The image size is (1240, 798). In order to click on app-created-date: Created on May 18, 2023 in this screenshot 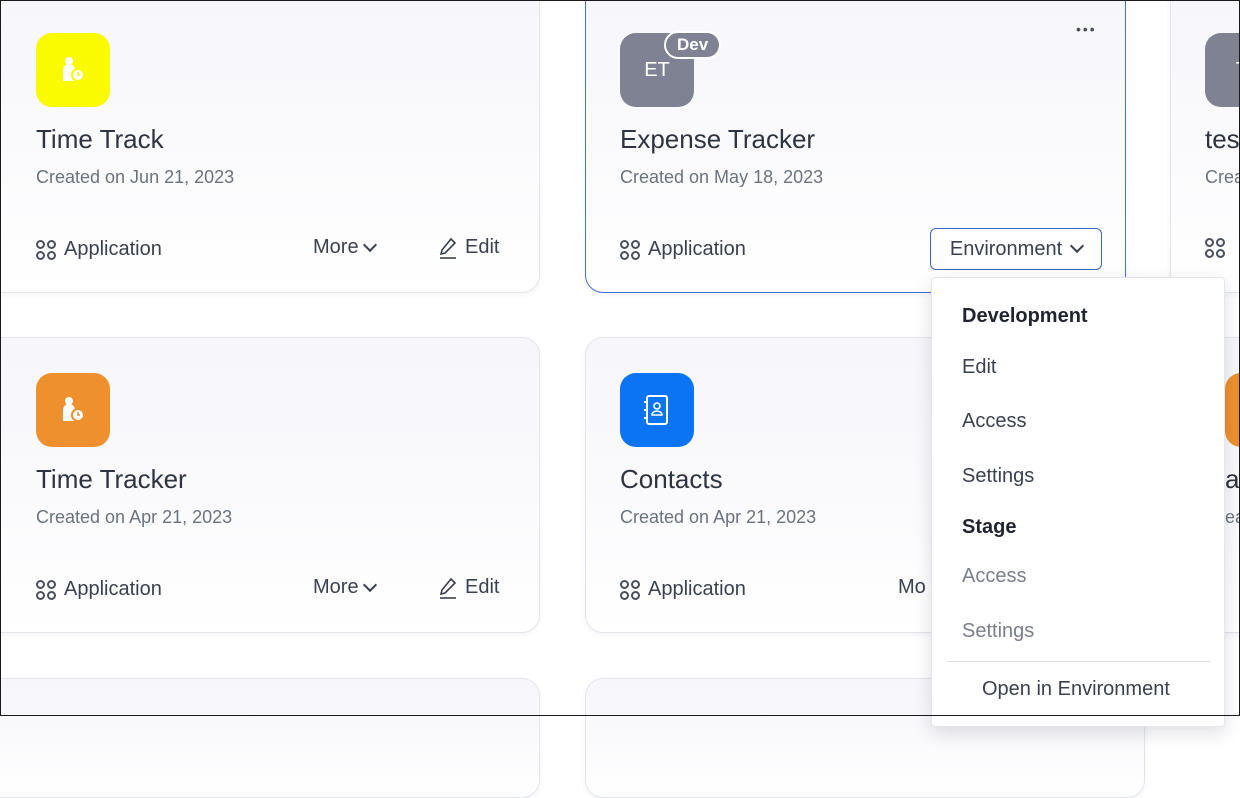, I will do `click(722, 177)`.